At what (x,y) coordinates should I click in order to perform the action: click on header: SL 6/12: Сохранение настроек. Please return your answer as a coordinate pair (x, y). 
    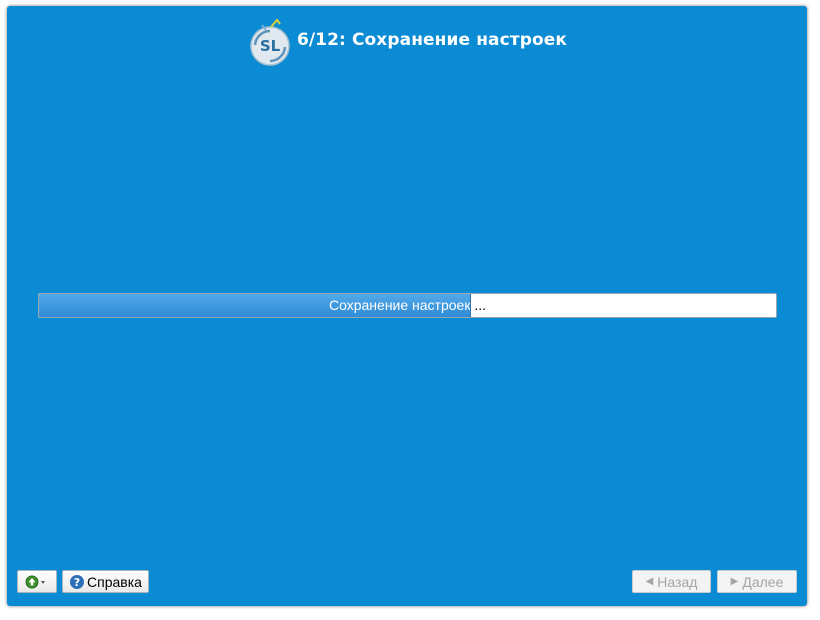
    Looking at the image, I should click on (407, 42).